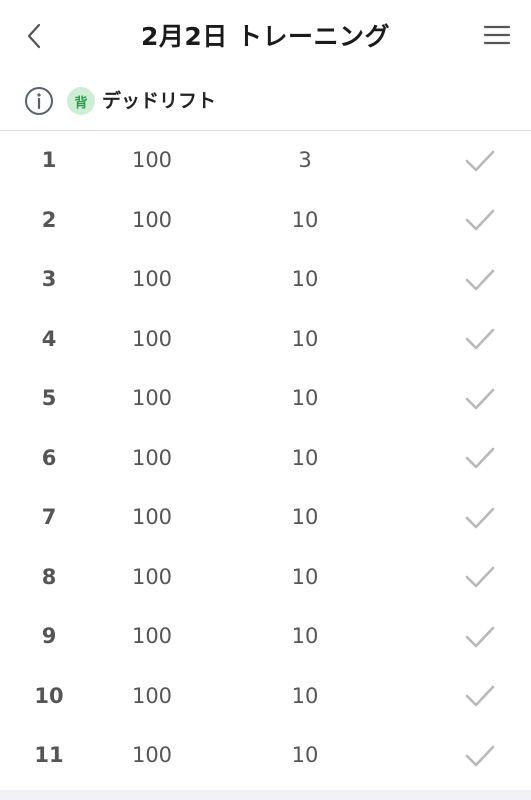 This screenshot has height=800, width=531. I want to click on set-number: 5, so click(49, 398).